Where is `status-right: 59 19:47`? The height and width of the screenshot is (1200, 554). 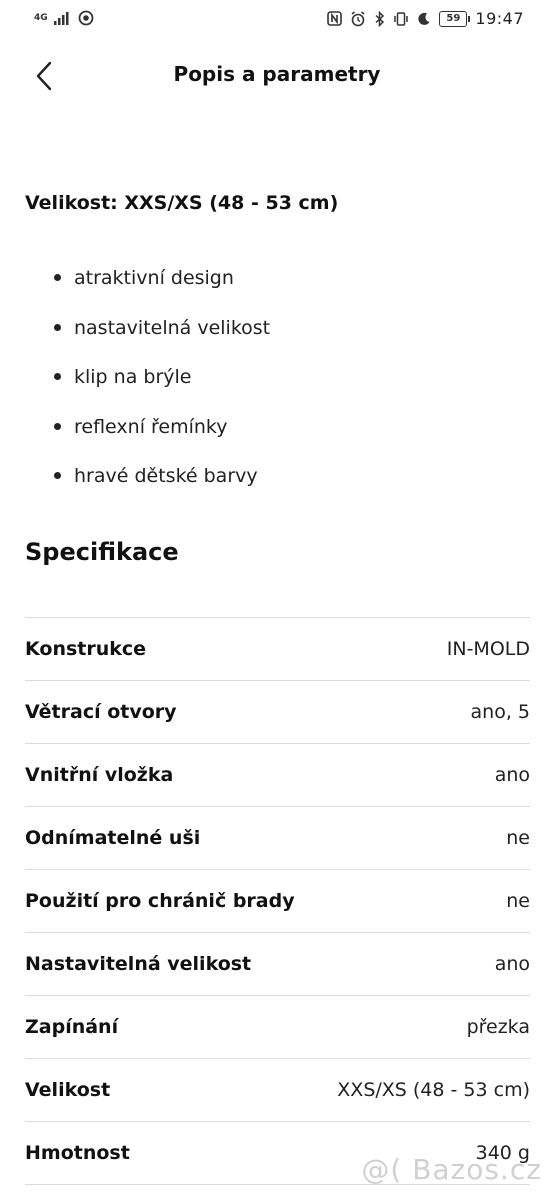 status-right: 59 19:47 is located at coordinates (425, 18).